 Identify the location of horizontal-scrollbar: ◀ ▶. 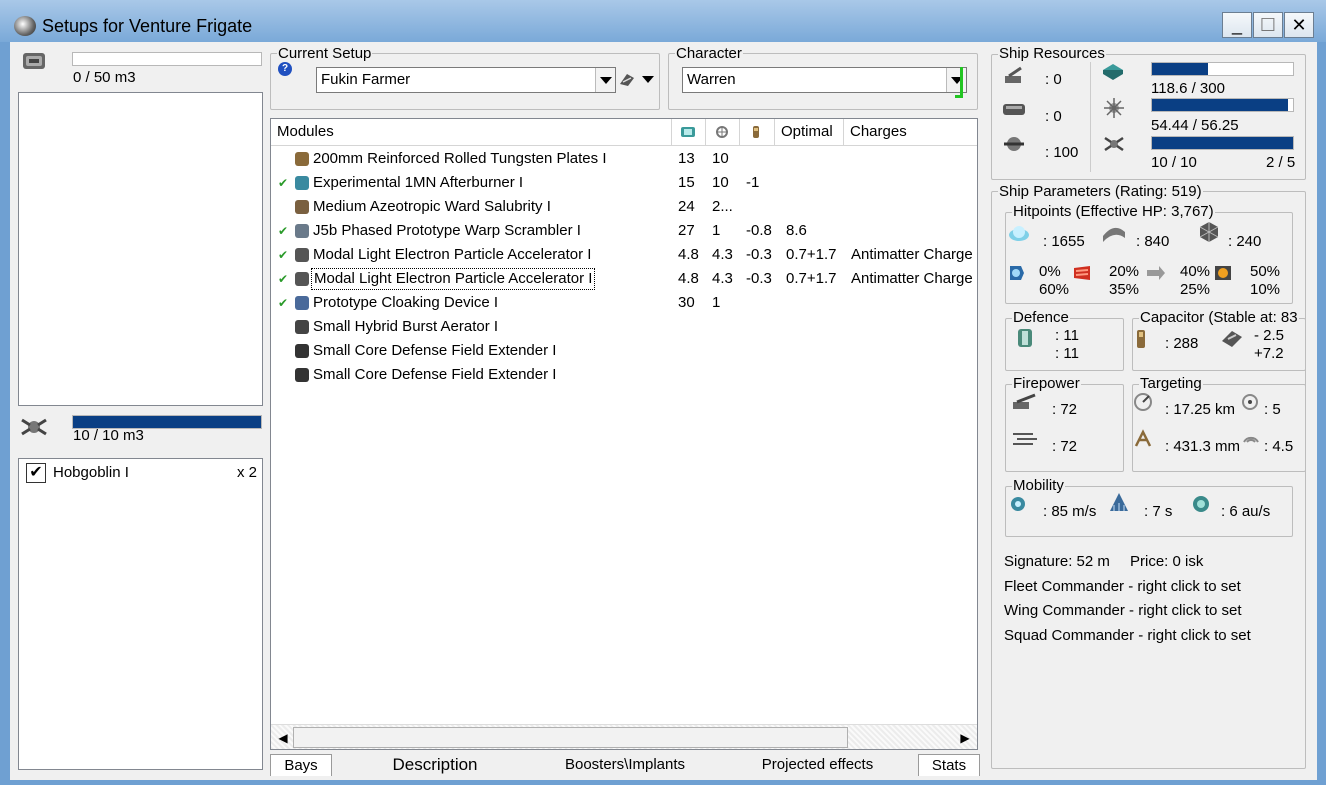
(624, 736).